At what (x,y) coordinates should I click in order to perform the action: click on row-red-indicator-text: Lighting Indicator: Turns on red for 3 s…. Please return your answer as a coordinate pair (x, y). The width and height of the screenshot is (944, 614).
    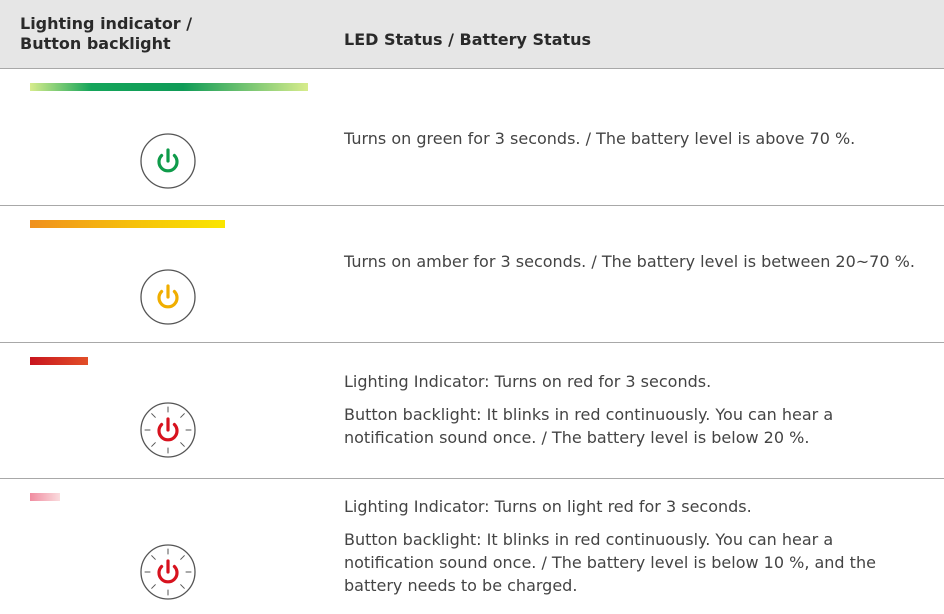
    Looking at the image, I should click on (528, 381).